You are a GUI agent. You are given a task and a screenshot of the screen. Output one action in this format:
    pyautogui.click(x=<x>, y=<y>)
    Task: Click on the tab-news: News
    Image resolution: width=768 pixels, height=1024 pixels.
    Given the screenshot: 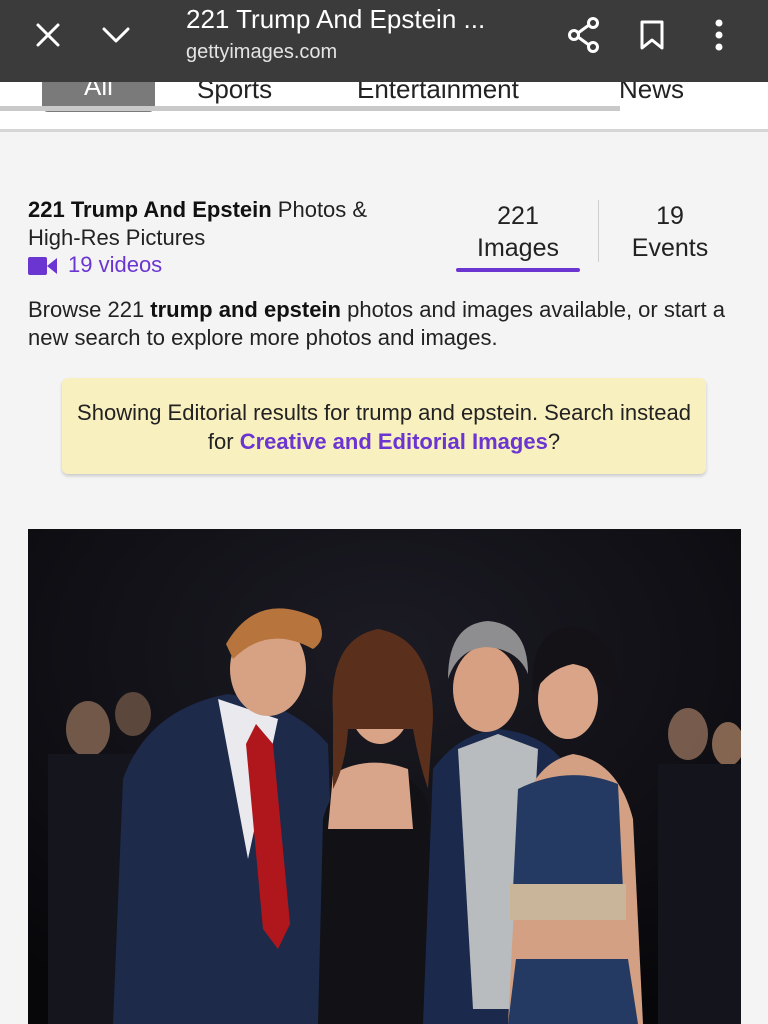 What is the action you would take?
    pyautogui.click(x=651, y=94)
    